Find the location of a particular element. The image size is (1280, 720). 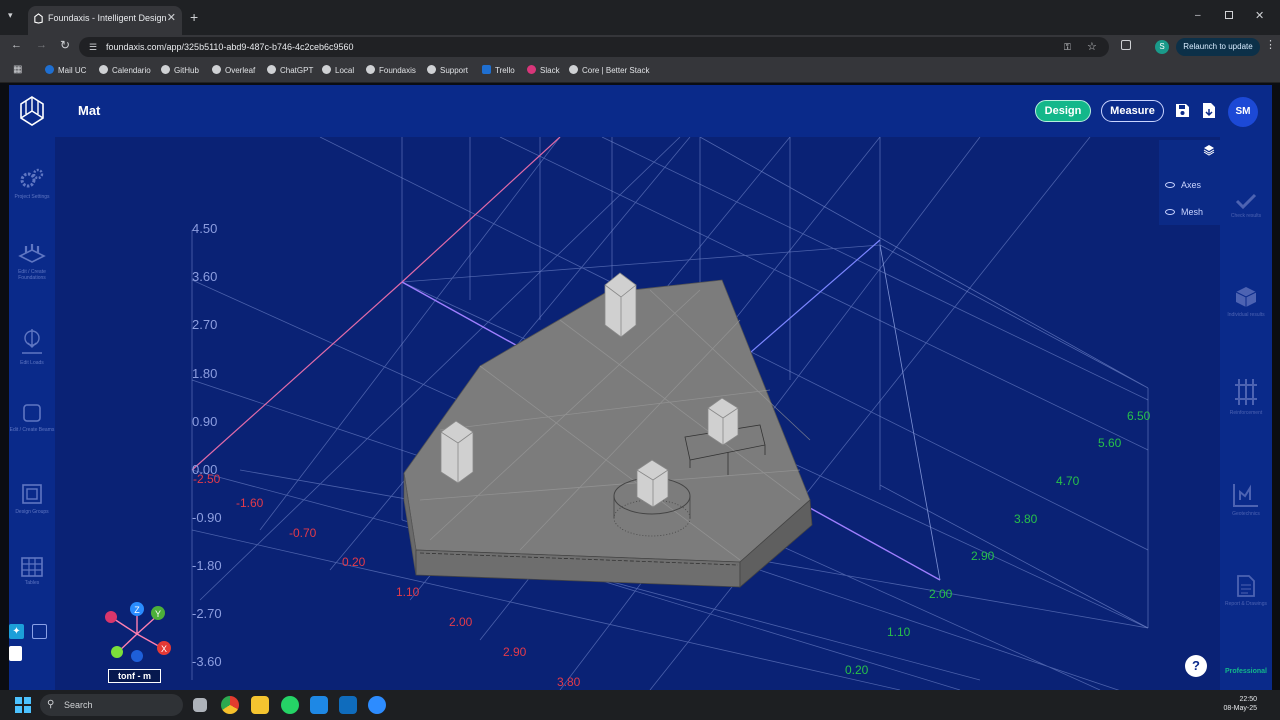

save-view-icon is located at coordinates (39, 631).